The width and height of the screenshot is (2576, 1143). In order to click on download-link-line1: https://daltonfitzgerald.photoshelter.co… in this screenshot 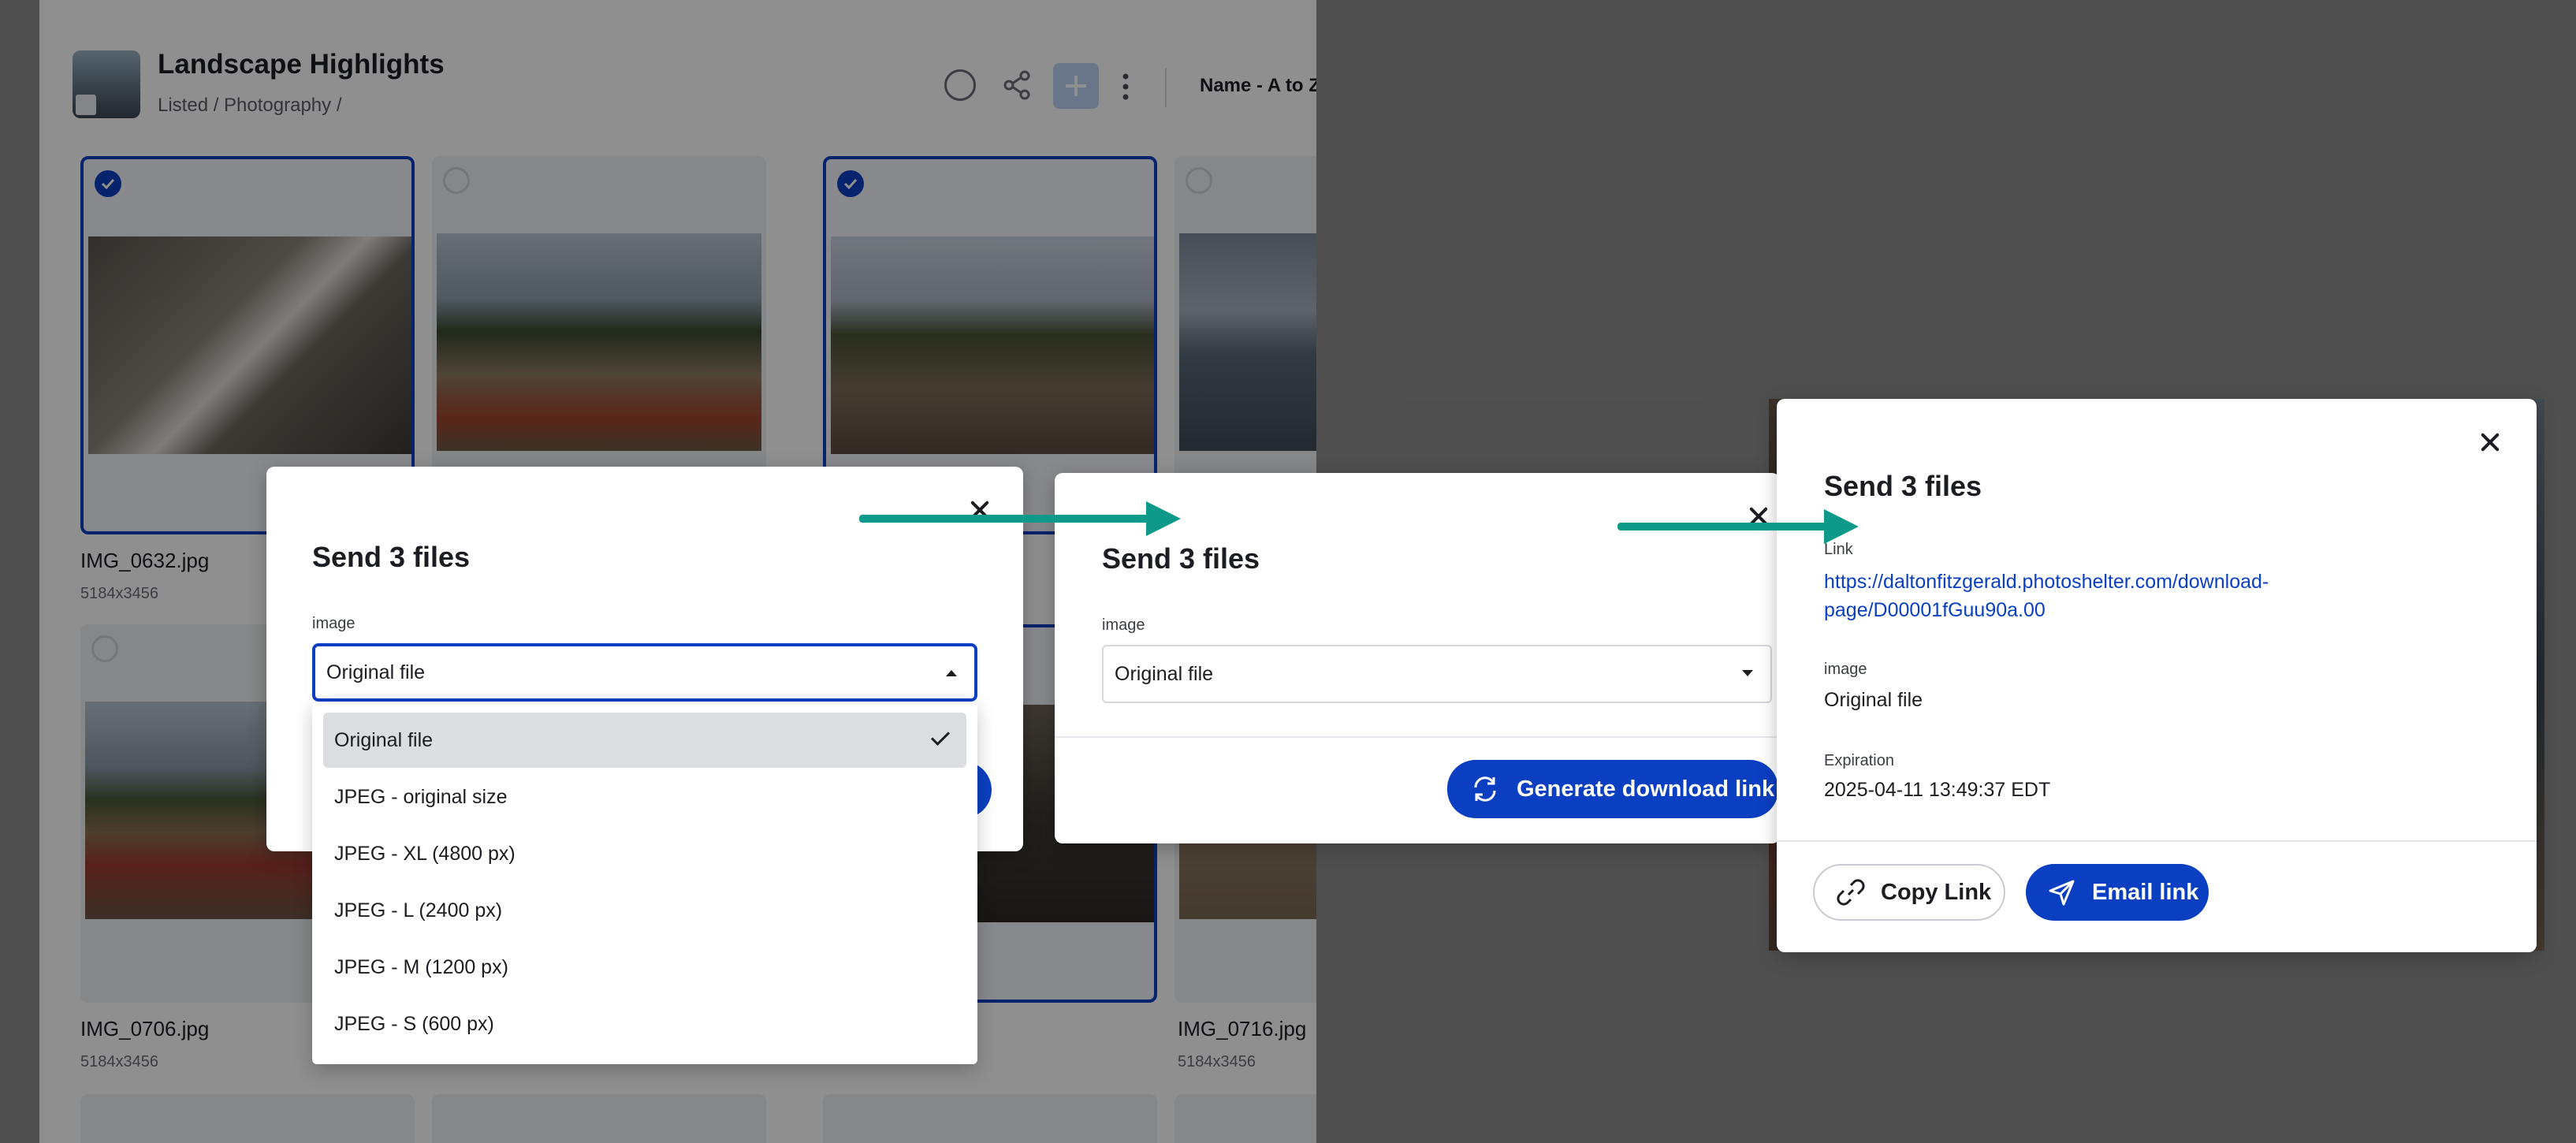, I will do `click(2046, 582)`.